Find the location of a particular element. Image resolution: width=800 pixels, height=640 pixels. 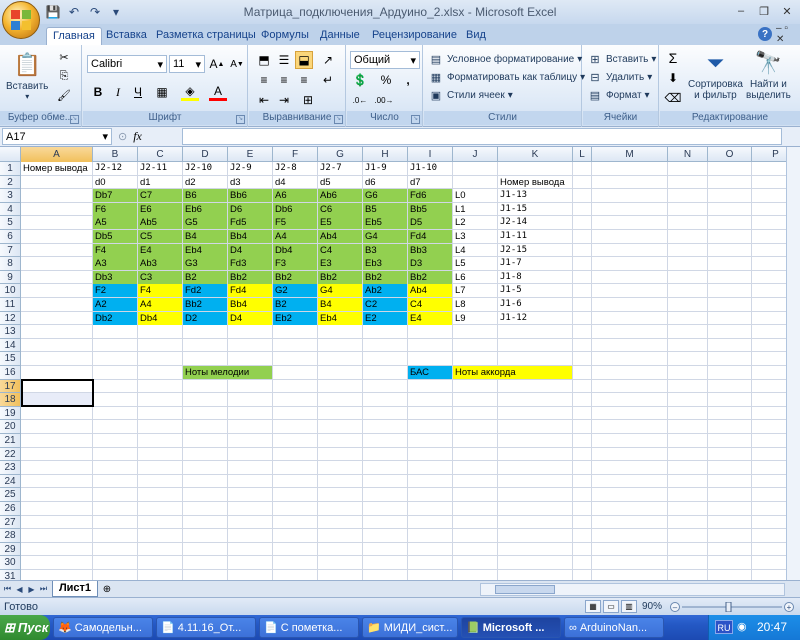

cell-E2: d3 is located at coordinates (250, 182).